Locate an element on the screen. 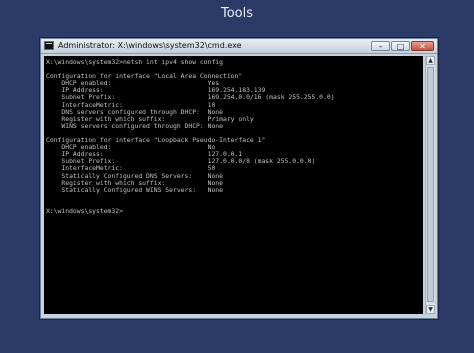 This screenshot has height=353, width=474. vertical-scrollbar: ▲ ▼ is located at coordinates (430, 185).